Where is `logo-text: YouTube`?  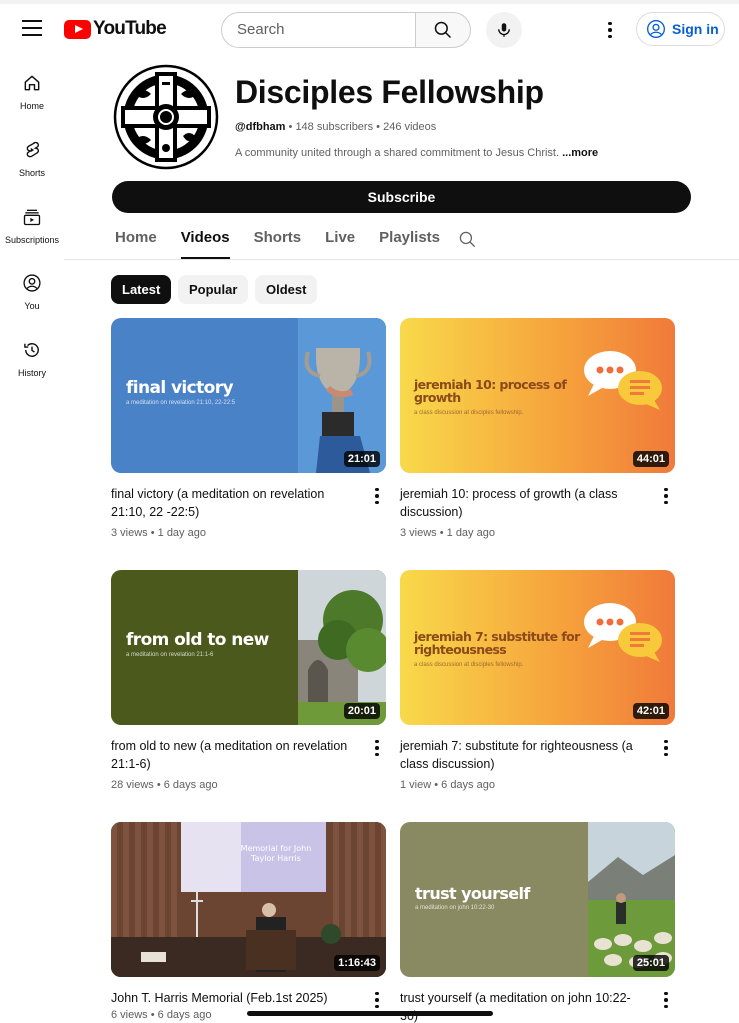 logo-text: YouTube is located at coordinates (130, 28).